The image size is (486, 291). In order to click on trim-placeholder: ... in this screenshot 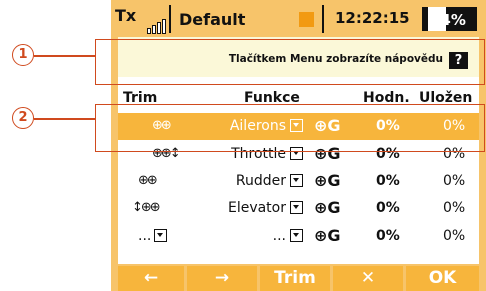, I will do `click(145, 236)`.